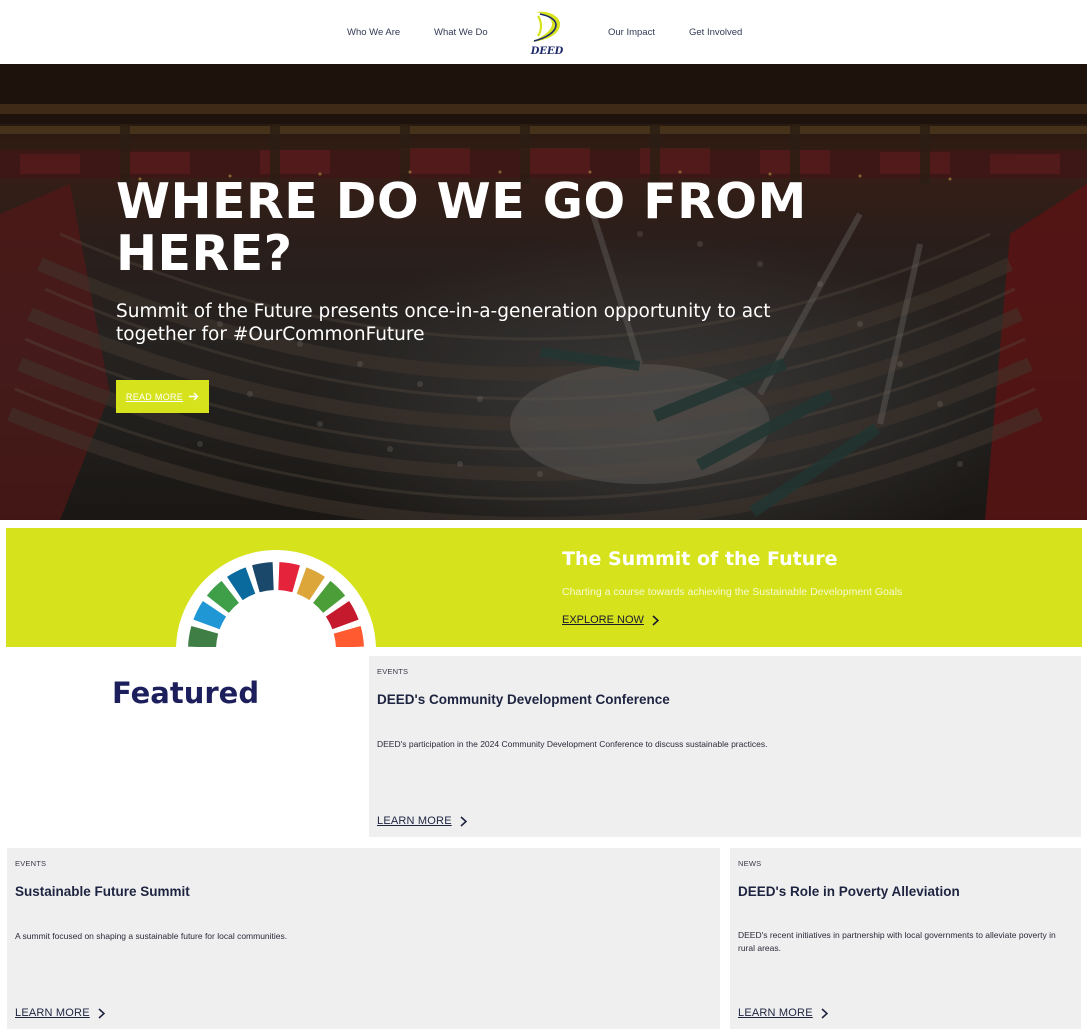 This screenshot has height=1034, width=1087. What do you see at coordinates (631, 32) in the screenshot?
I see `nav-our-impact: Our Impact` at bounding box center [631, 32].